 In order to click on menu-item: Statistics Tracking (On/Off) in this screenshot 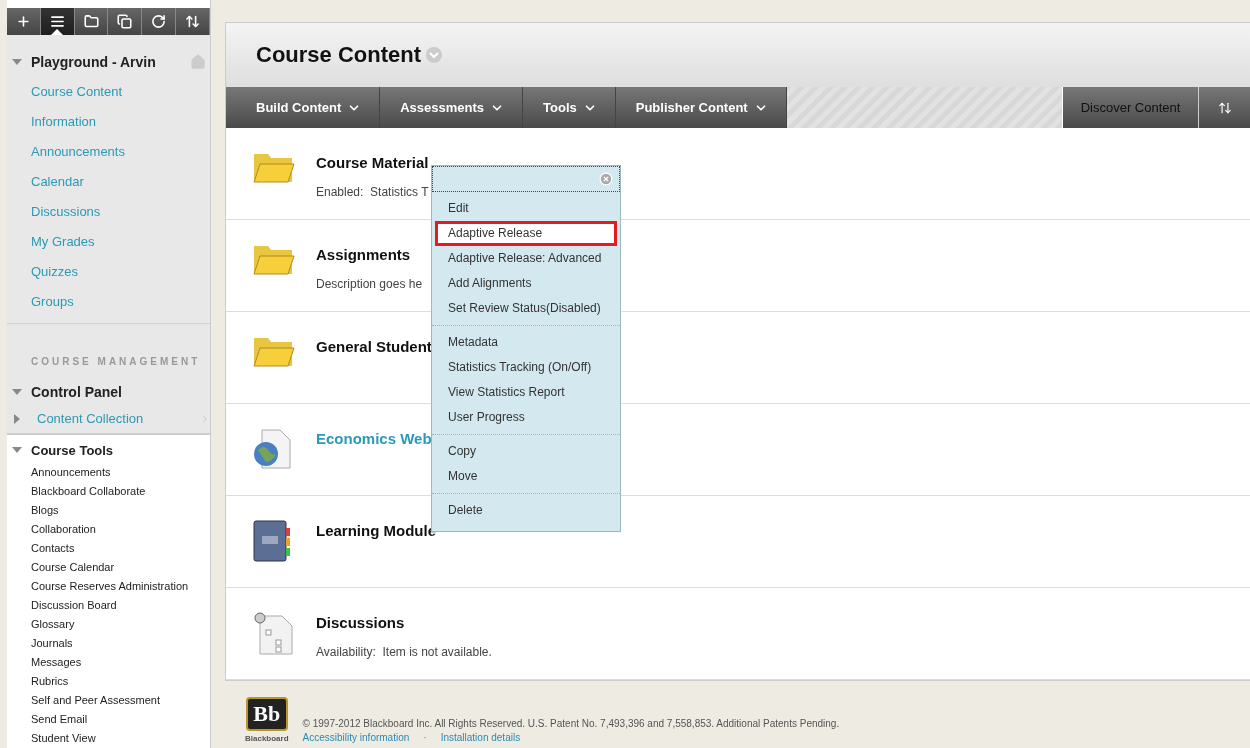, I will do `click(526, 367)`.